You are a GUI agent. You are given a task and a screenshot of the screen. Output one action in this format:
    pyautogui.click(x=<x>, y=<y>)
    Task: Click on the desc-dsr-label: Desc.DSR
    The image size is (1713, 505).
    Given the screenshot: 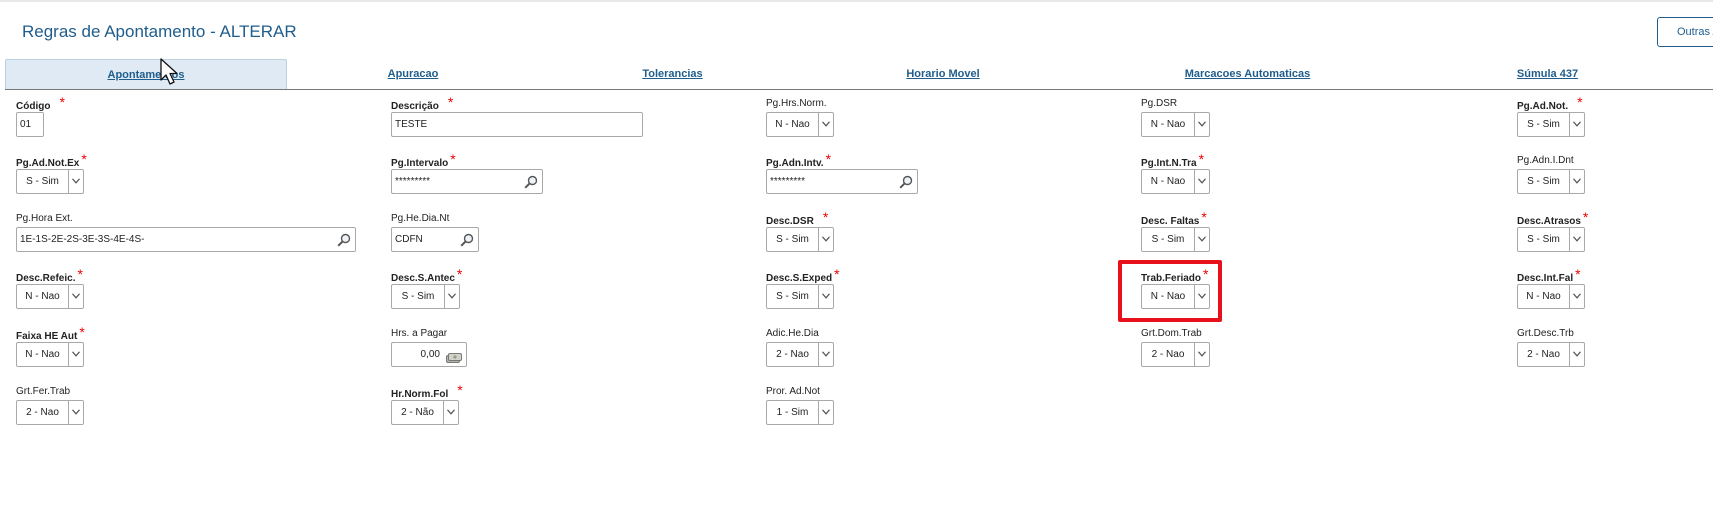 What is the action you would take?
    pyautogui.click(x=790, y=221)
    